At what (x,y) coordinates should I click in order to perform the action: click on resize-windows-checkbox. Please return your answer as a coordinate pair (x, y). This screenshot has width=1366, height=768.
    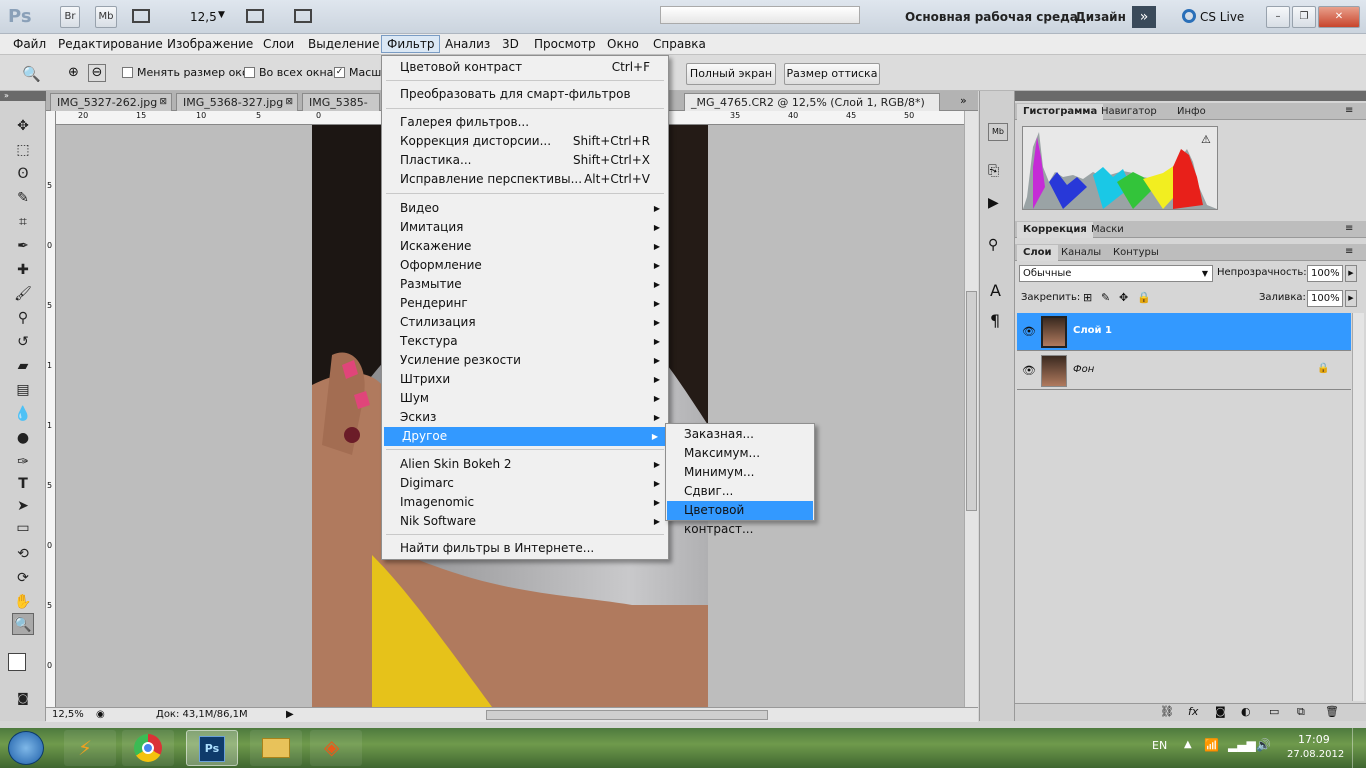
    Looking at the image, I should click on (127, 72).